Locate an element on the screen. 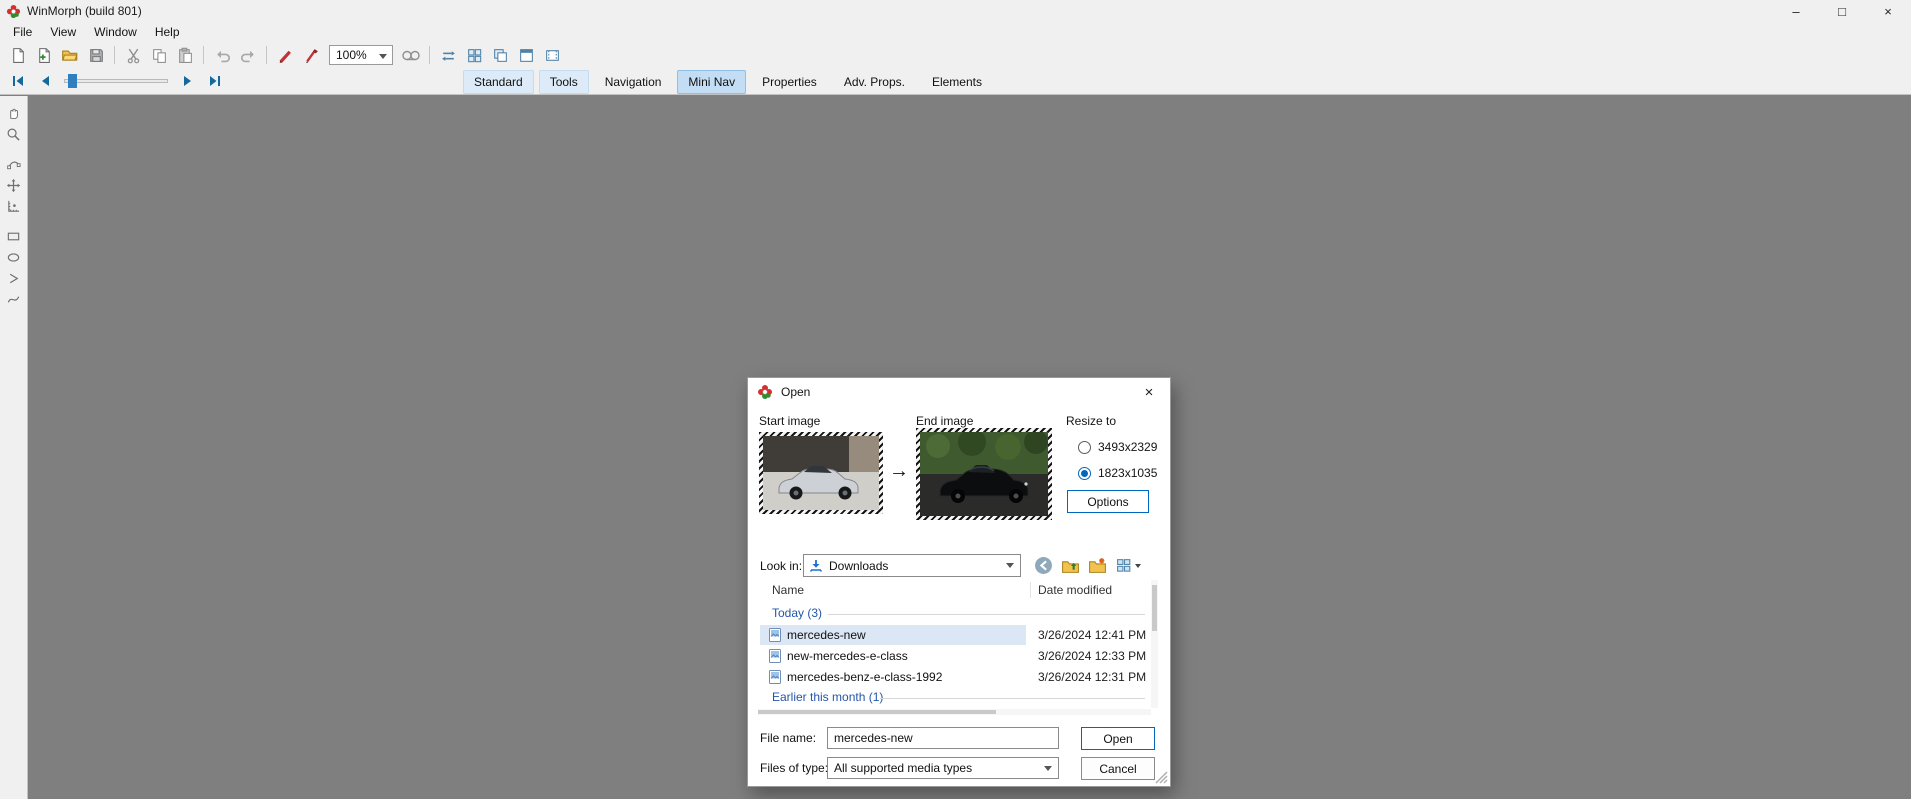  resize-option-3493x2329: 3493x2329 is located at coordinates (1117, 447).